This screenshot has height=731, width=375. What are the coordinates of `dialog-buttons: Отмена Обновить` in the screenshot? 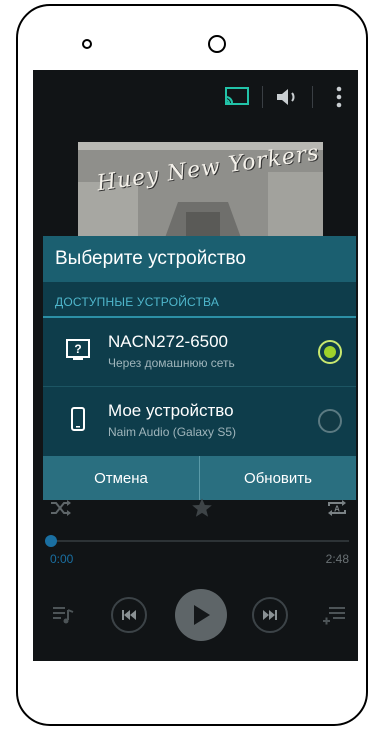 It's located at (199, 478).